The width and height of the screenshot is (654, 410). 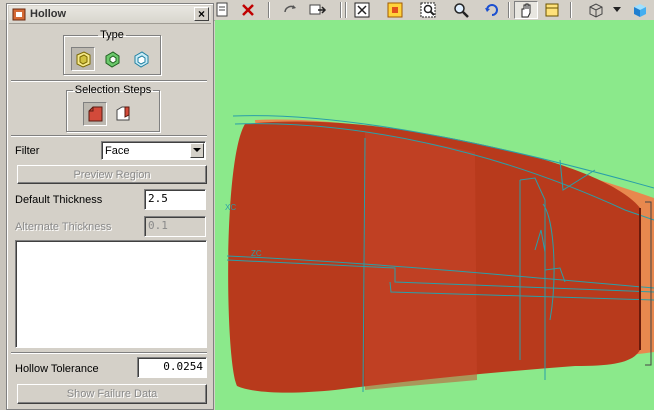 I want to click on body-hollow-icon, so click(x=141, y=59).